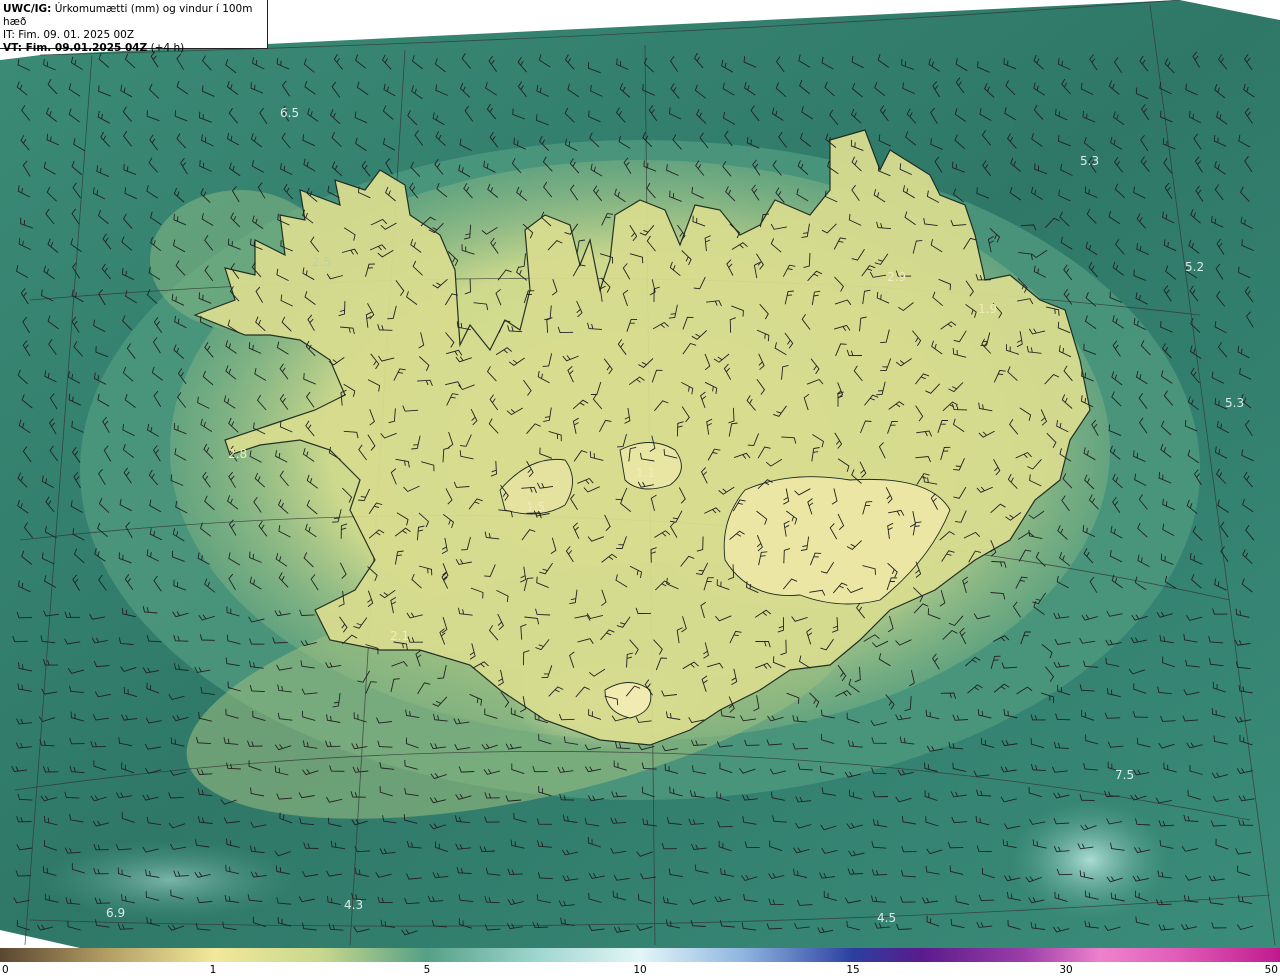 The width and height of the screenshot is (1280, 978). Describe the element at coordinates (213, 970) in the screenshot. I see `colorbar-tick: 1` at that location.